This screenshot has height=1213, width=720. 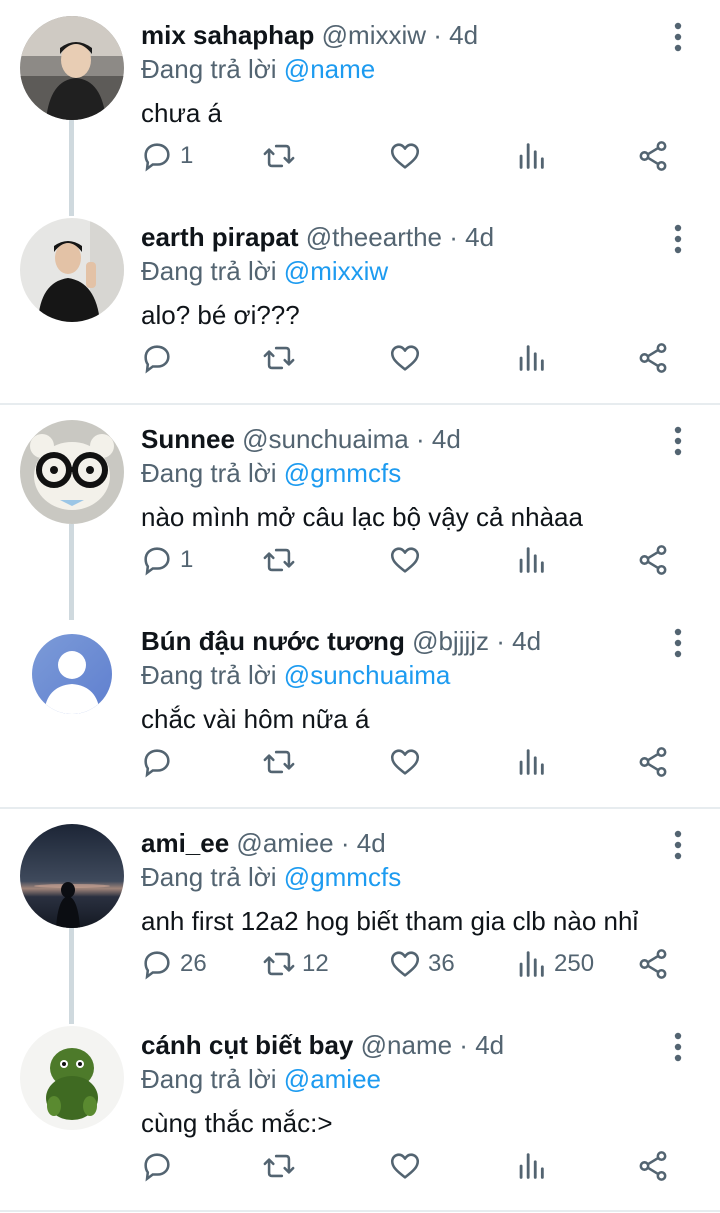 I want to click on tweet-header: Sunnee @sunchuaima · 4d, so click(x=301, y=439).